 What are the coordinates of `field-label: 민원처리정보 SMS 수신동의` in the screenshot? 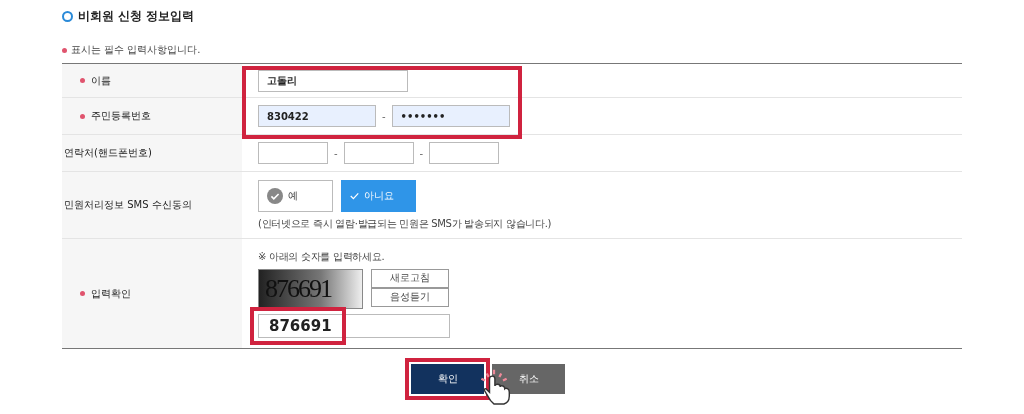 It's located at (128, 205).